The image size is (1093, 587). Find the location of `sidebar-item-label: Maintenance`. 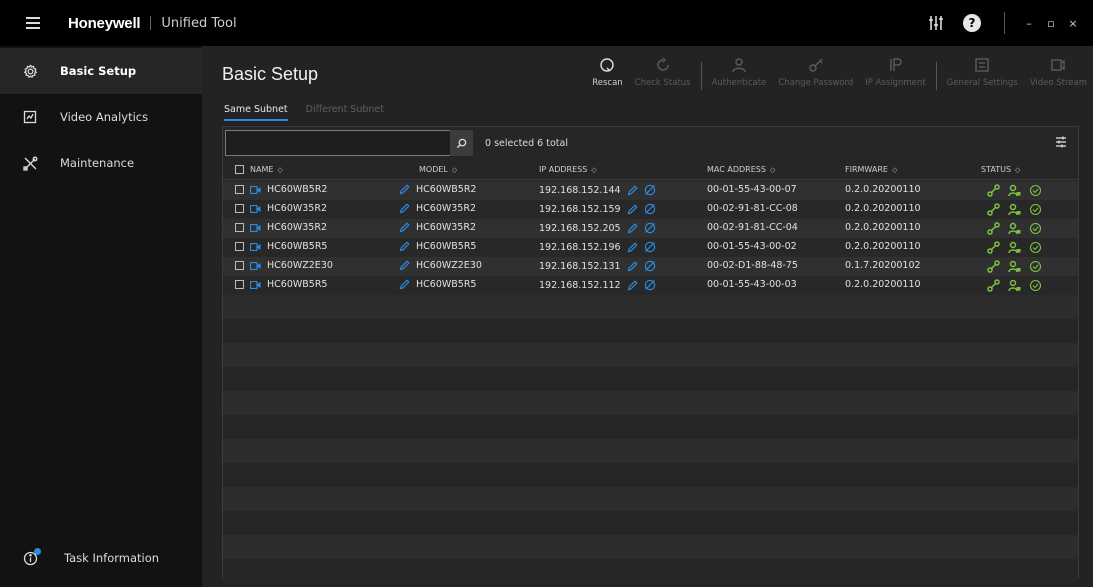

sidebar-item-label: Maintenance is located at coordinates (97, 163).